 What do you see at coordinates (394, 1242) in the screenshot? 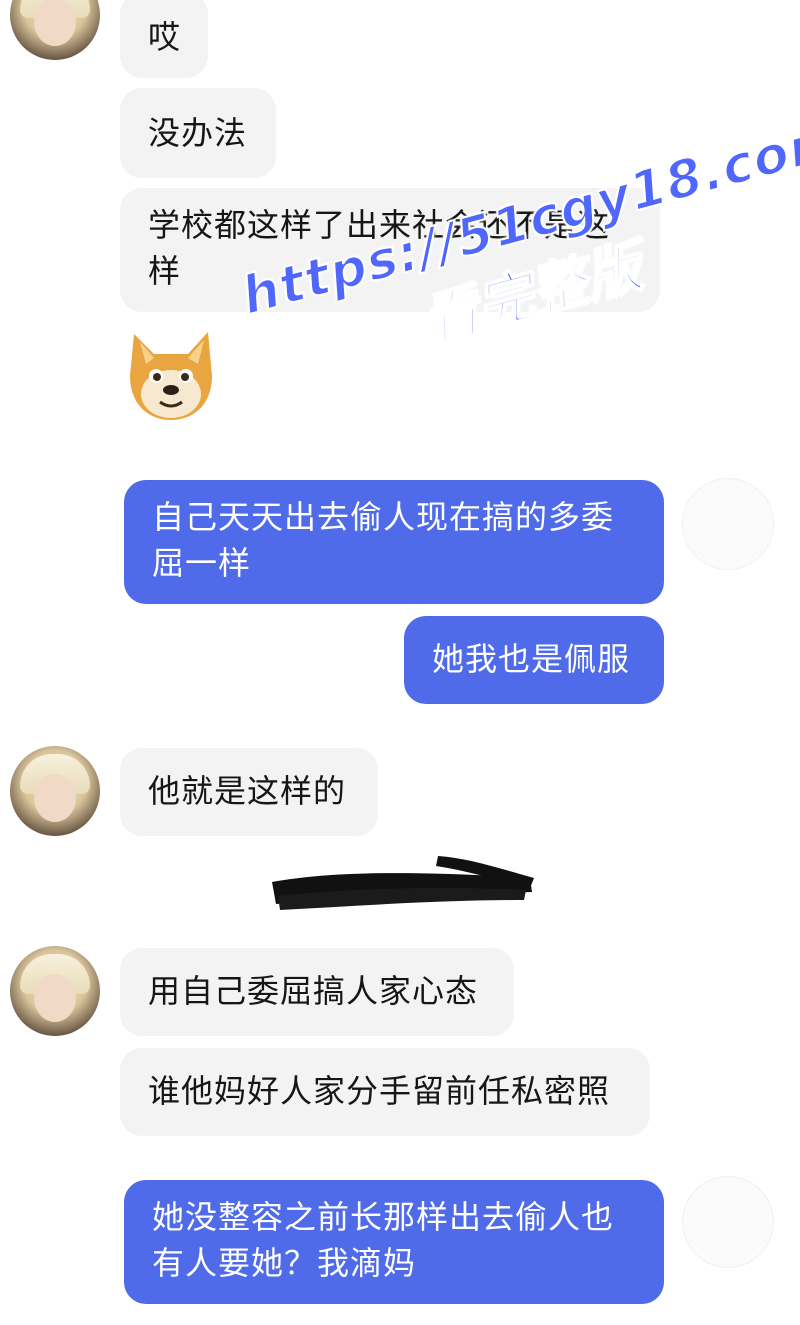
I see `message-bubble-outgoing: 她没整容之前长那样出去偷人也 有人要她？我滴妈` at bounding box center [394, 1242].